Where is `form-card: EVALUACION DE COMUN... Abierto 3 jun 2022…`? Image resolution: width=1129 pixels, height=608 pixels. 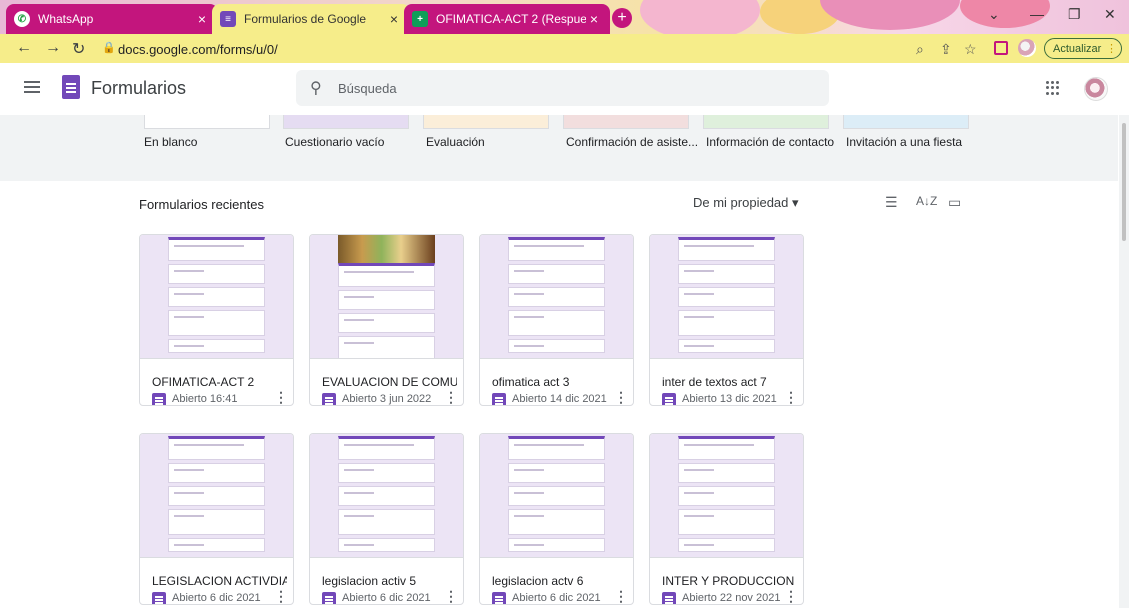
form-card: EVALUACION DE COMUN... Abierto 3 jun 2022… is located at coordinates (386, 320).